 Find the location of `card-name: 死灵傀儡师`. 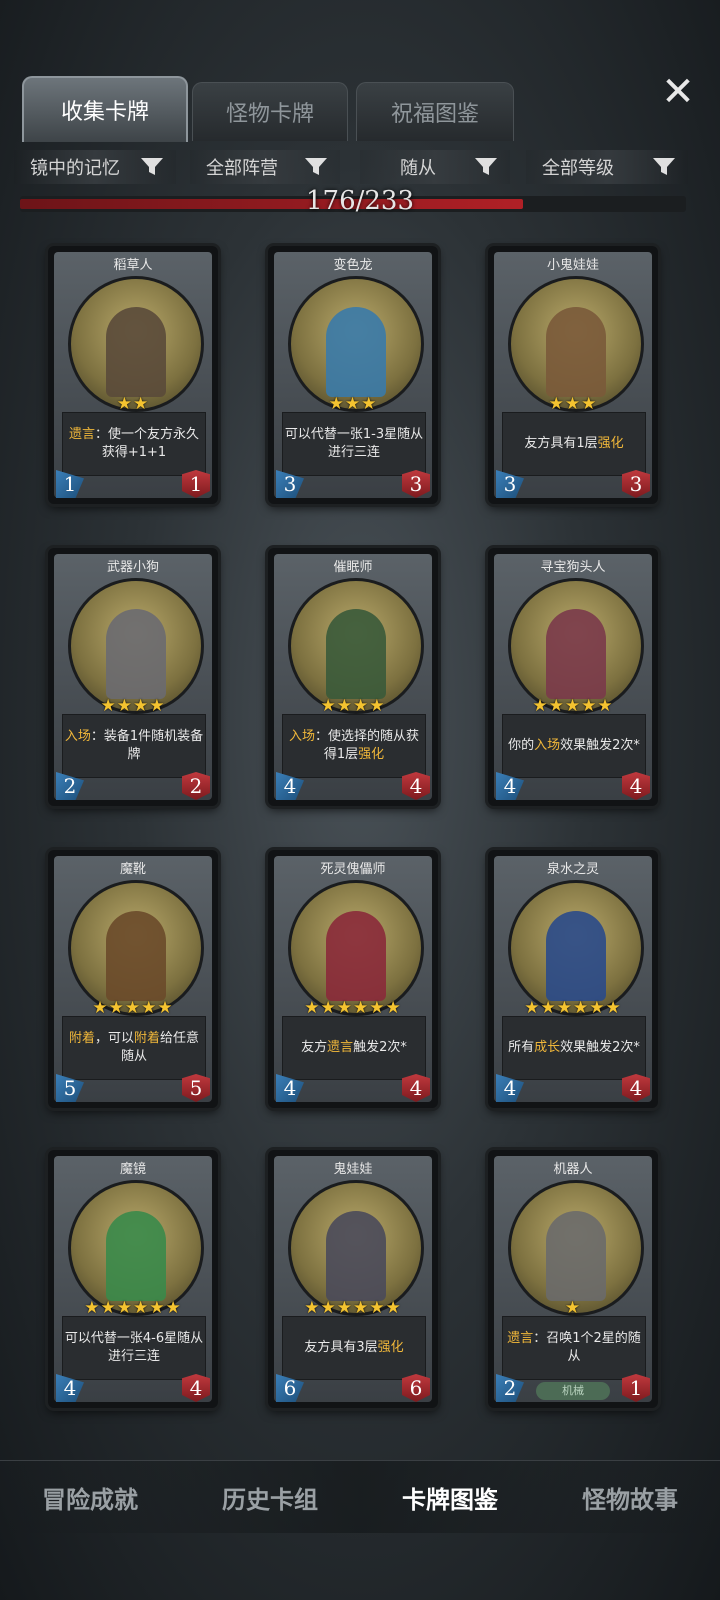

card-name: 死灵傀儡师 is located at coordinates (353, 869).